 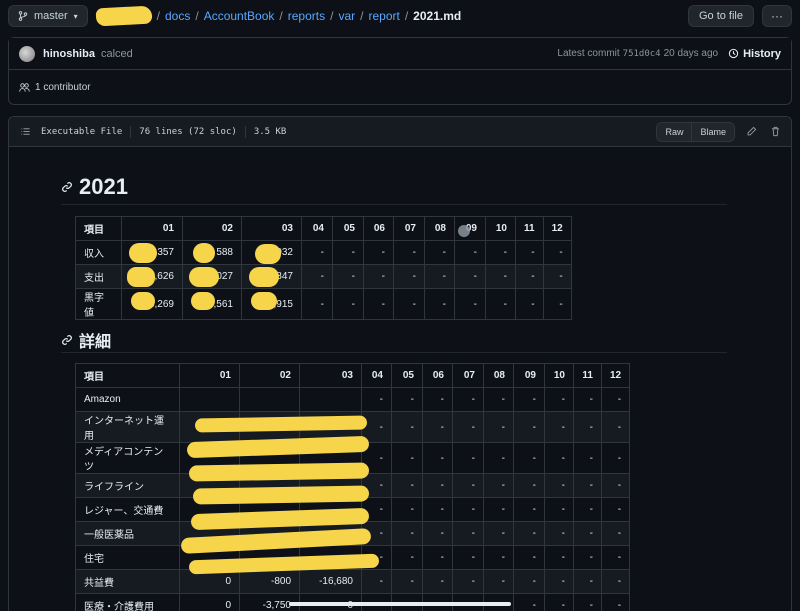 I want to click on header-cell: 項目, so click(x=127, y=375).